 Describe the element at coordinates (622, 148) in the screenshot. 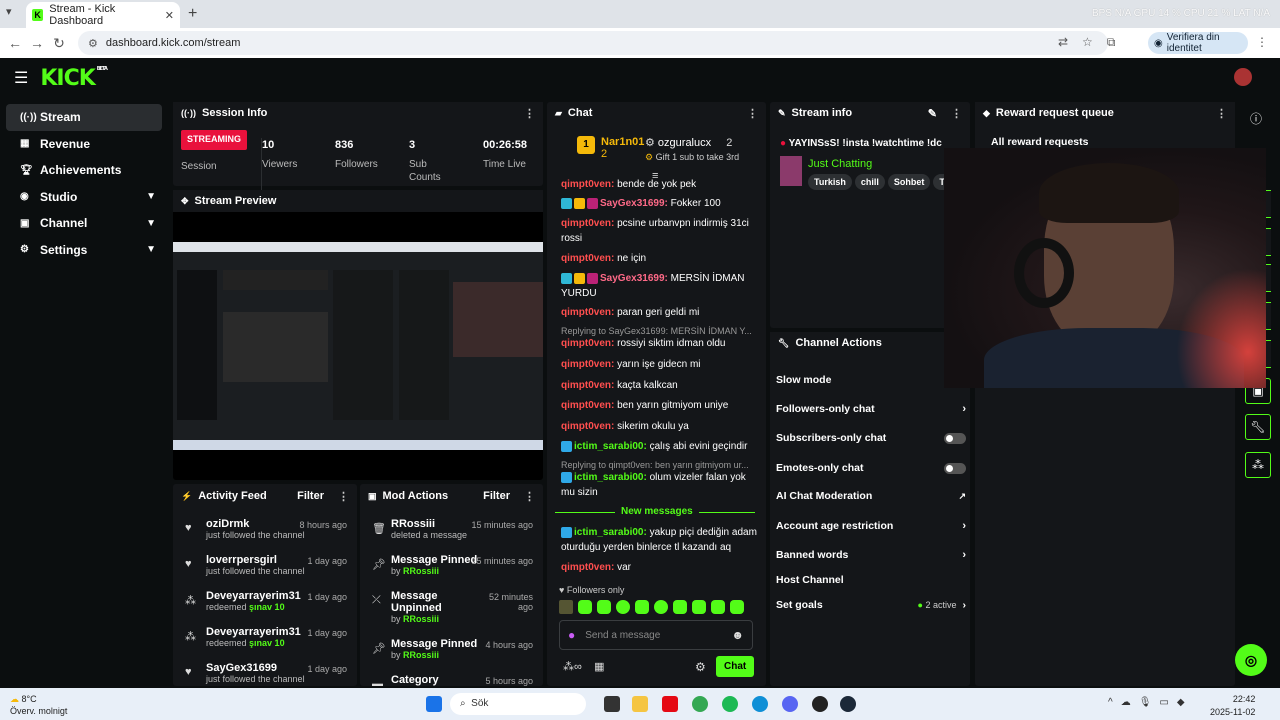

I see `top-gifter-1: Nar1n01 2` at that location.